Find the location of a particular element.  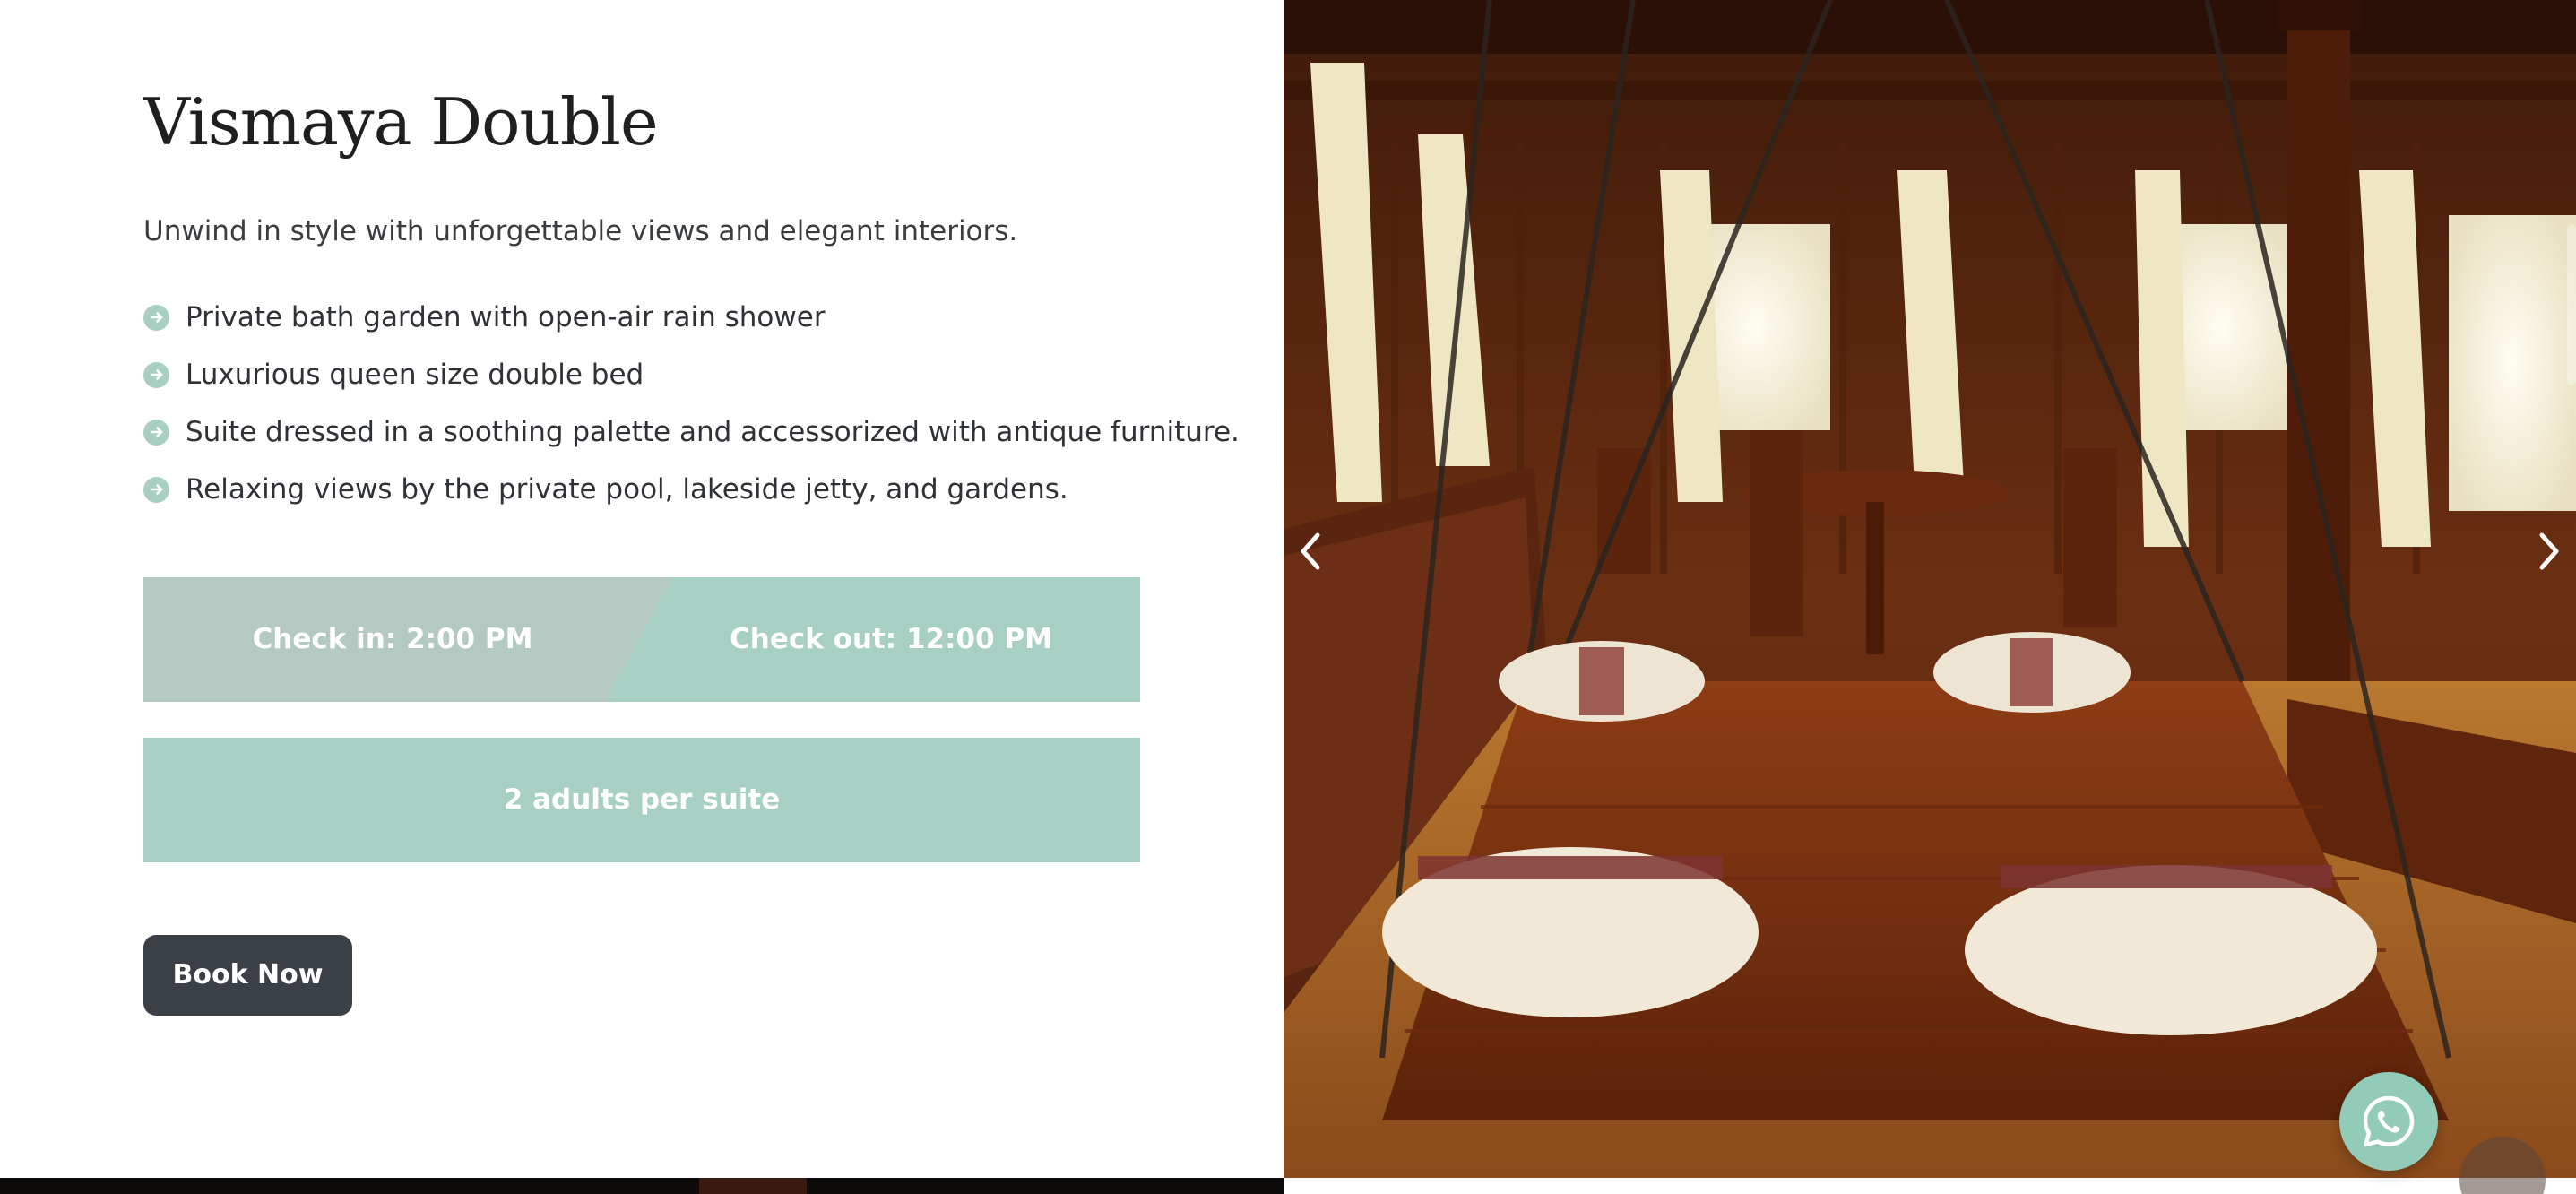

next-section-edge is located at coordinates (642, 1186).